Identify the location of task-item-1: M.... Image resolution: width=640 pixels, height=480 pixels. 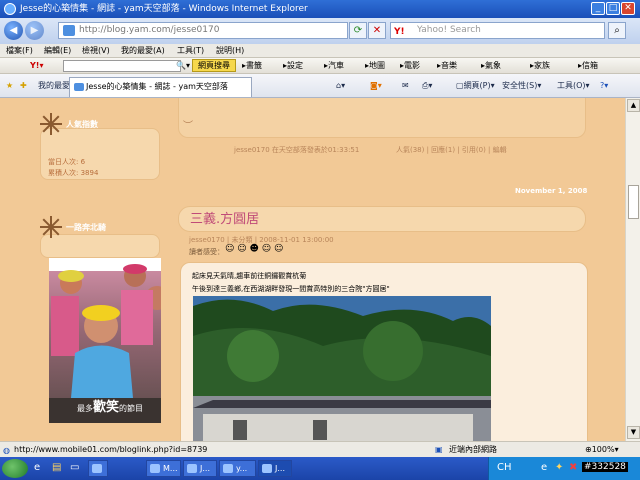
(163, 468).